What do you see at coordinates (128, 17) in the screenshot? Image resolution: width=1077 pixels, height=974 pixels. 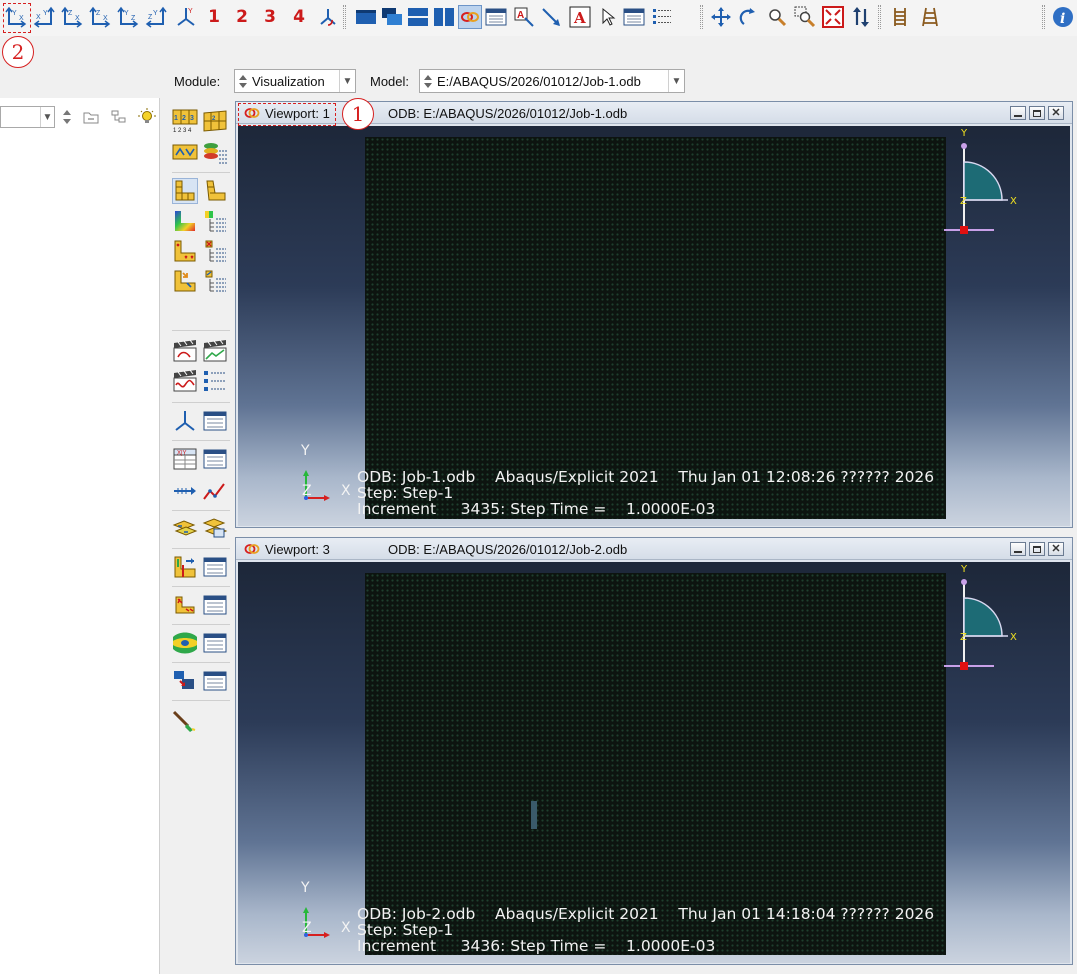 I see `left-view-button: YZ` at bounding box center [128, 17].